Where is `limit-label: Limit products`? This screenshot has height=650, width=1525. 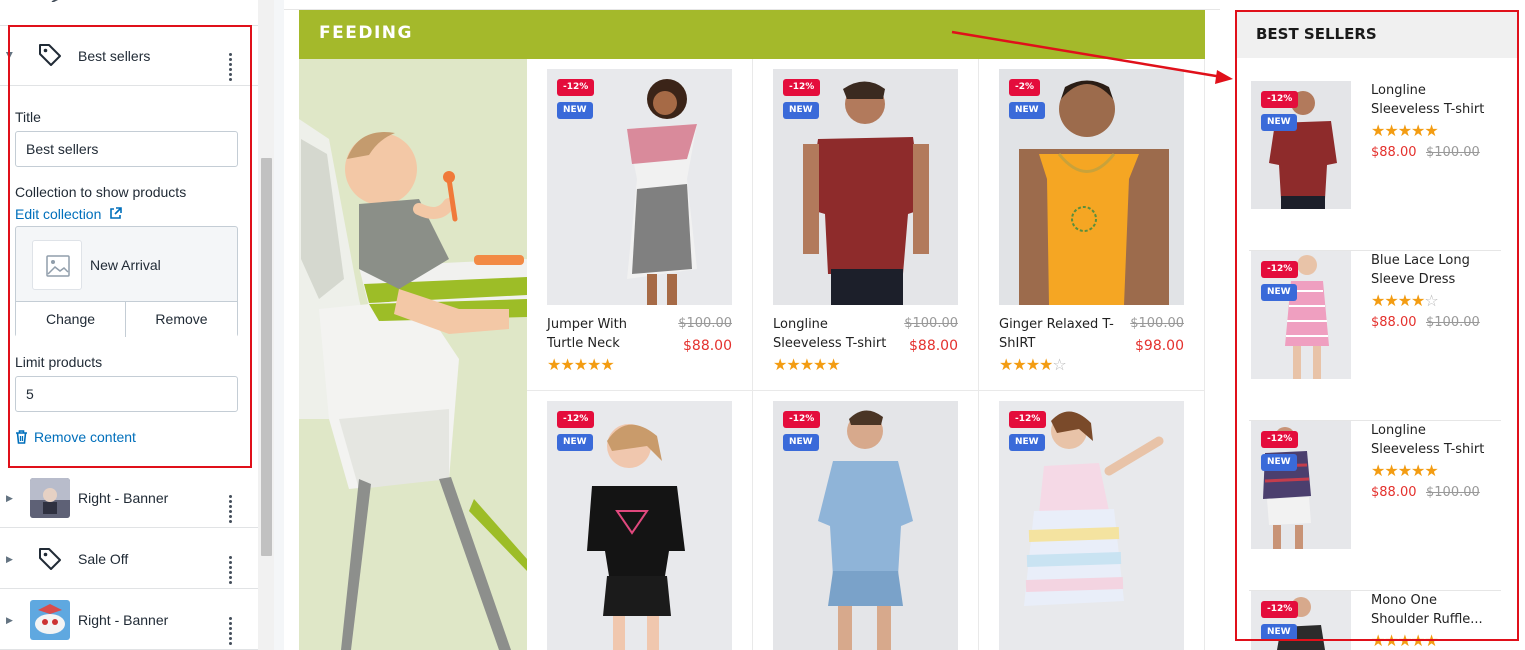 limit-label: Limit products is located at coordinates (59, 362).